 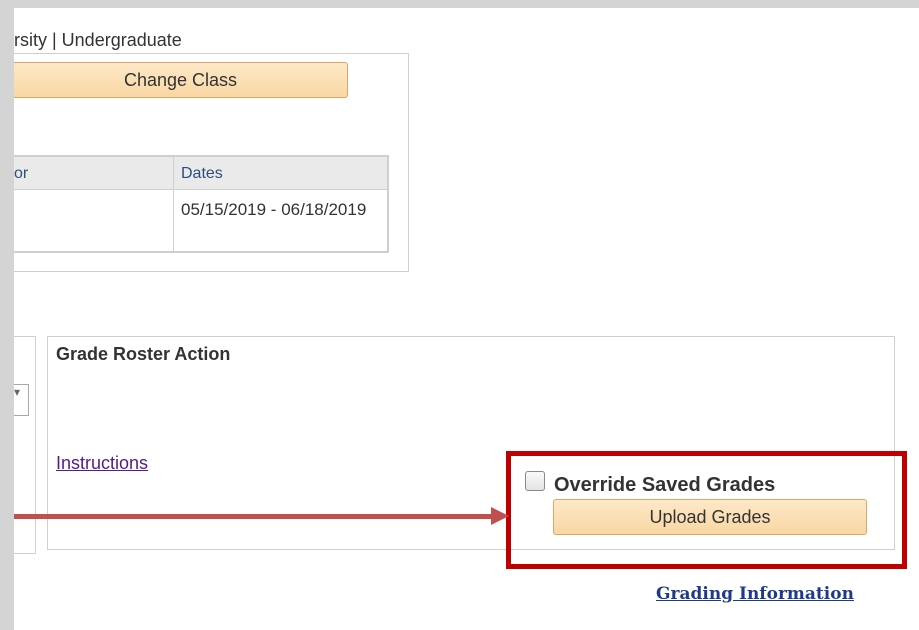 I want to click on column-divider, so click(x=173, y=204).